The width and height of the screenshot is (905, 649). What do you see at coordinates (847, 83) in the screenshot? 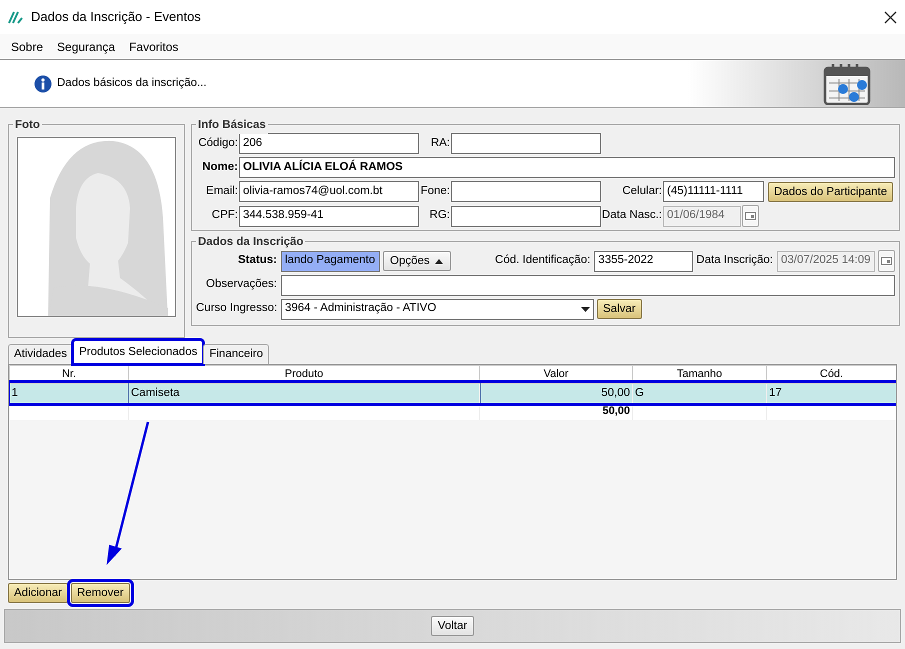
I see `calendar-check-icon` at bounding box center [847, 83].